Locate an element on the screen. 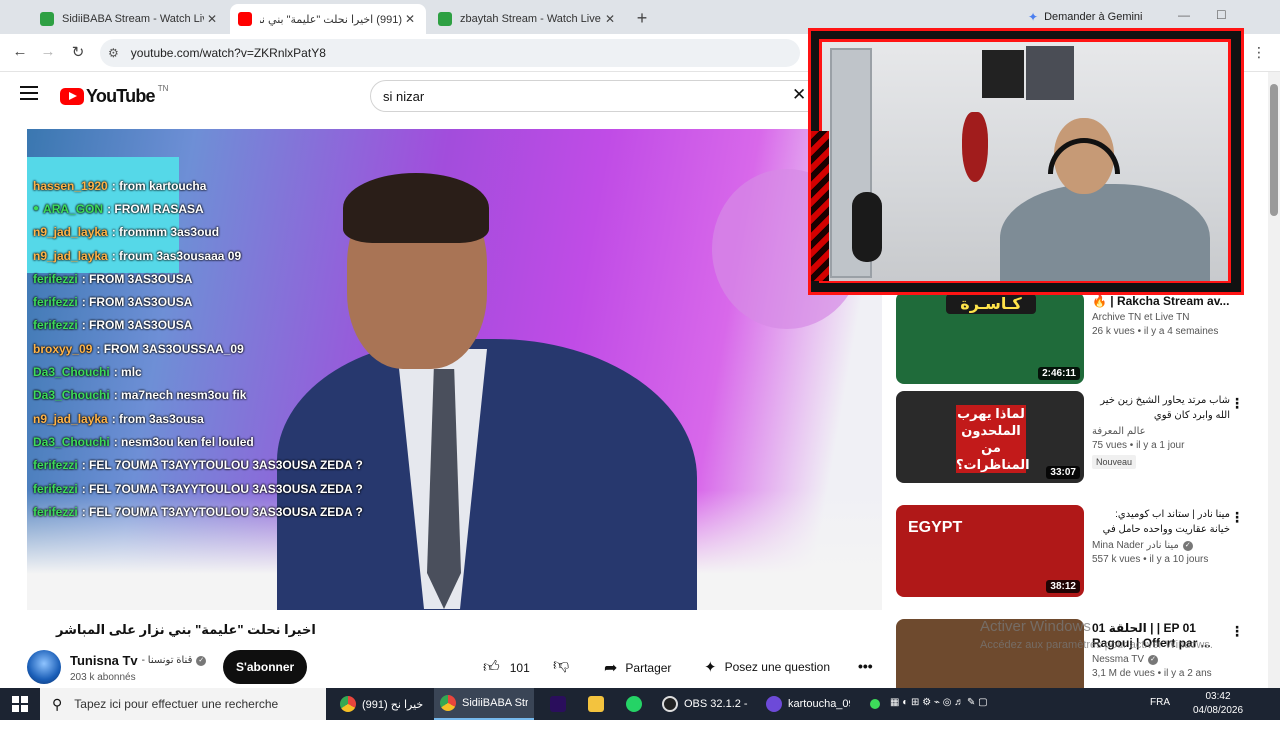 The image size is (1280, 729). new-badge: Nouveau is located at coordinates (1114, 462).